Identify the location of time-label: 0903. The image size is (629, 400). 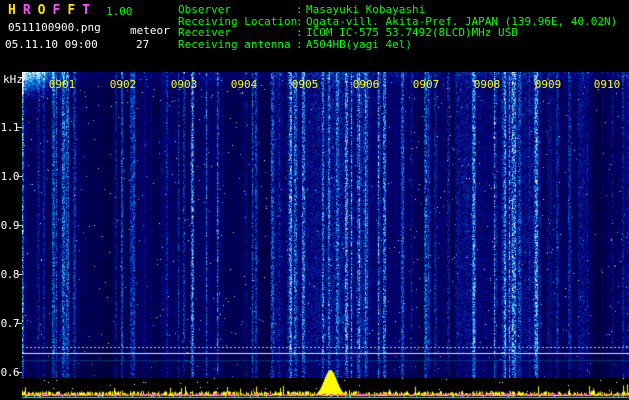
(184, 84).